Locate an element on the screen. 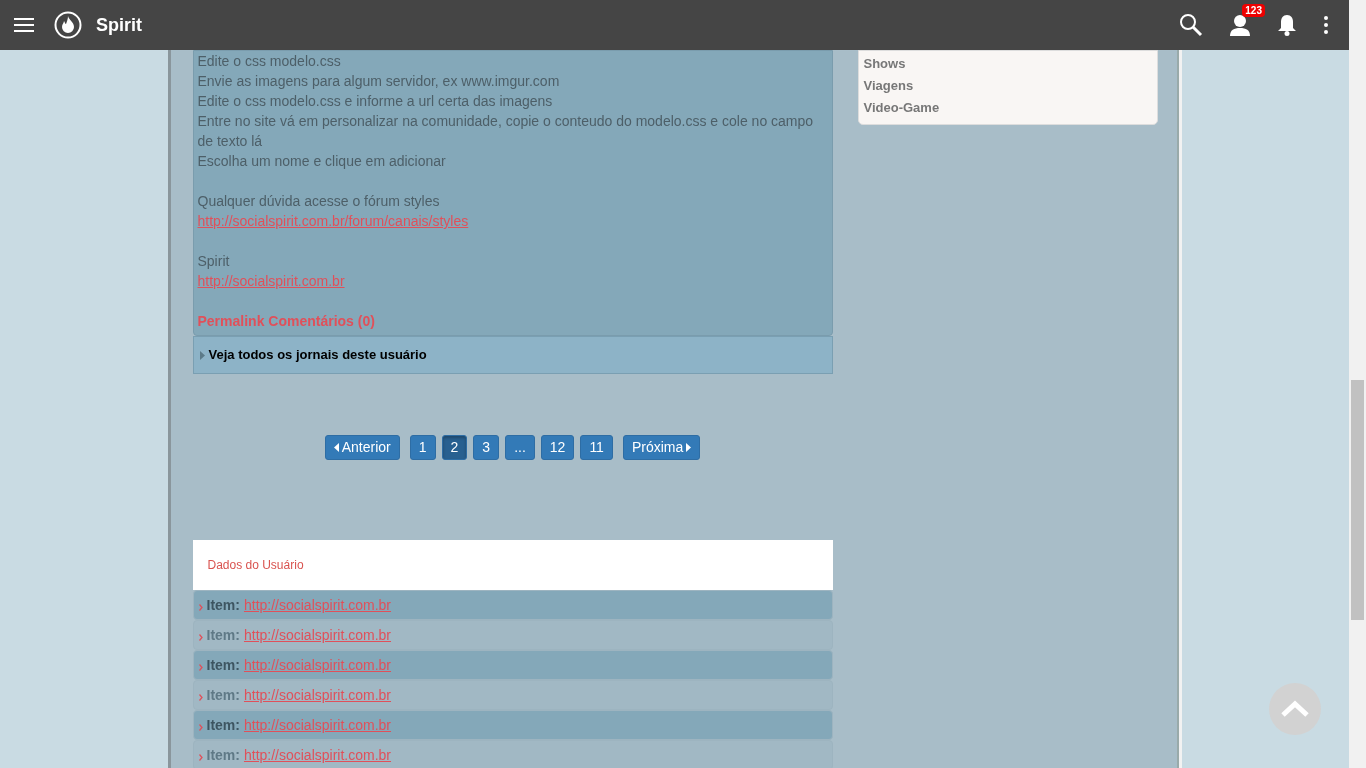 The height and width of the screenshot is (768, 1366). page-button: 11 is located at coordinates (596, 447).